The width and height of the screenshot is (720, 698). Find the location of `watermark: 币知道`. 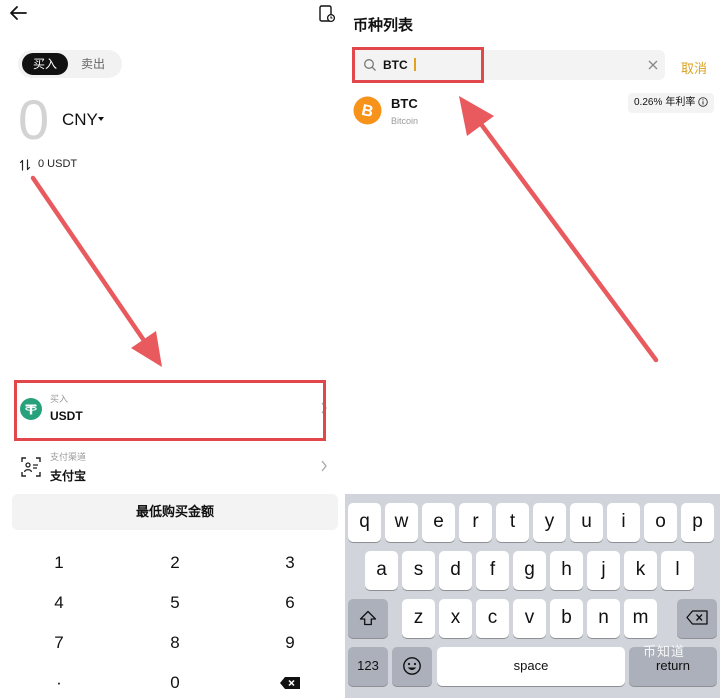

watermark: 币知道 is located at coordinates (664, 651).